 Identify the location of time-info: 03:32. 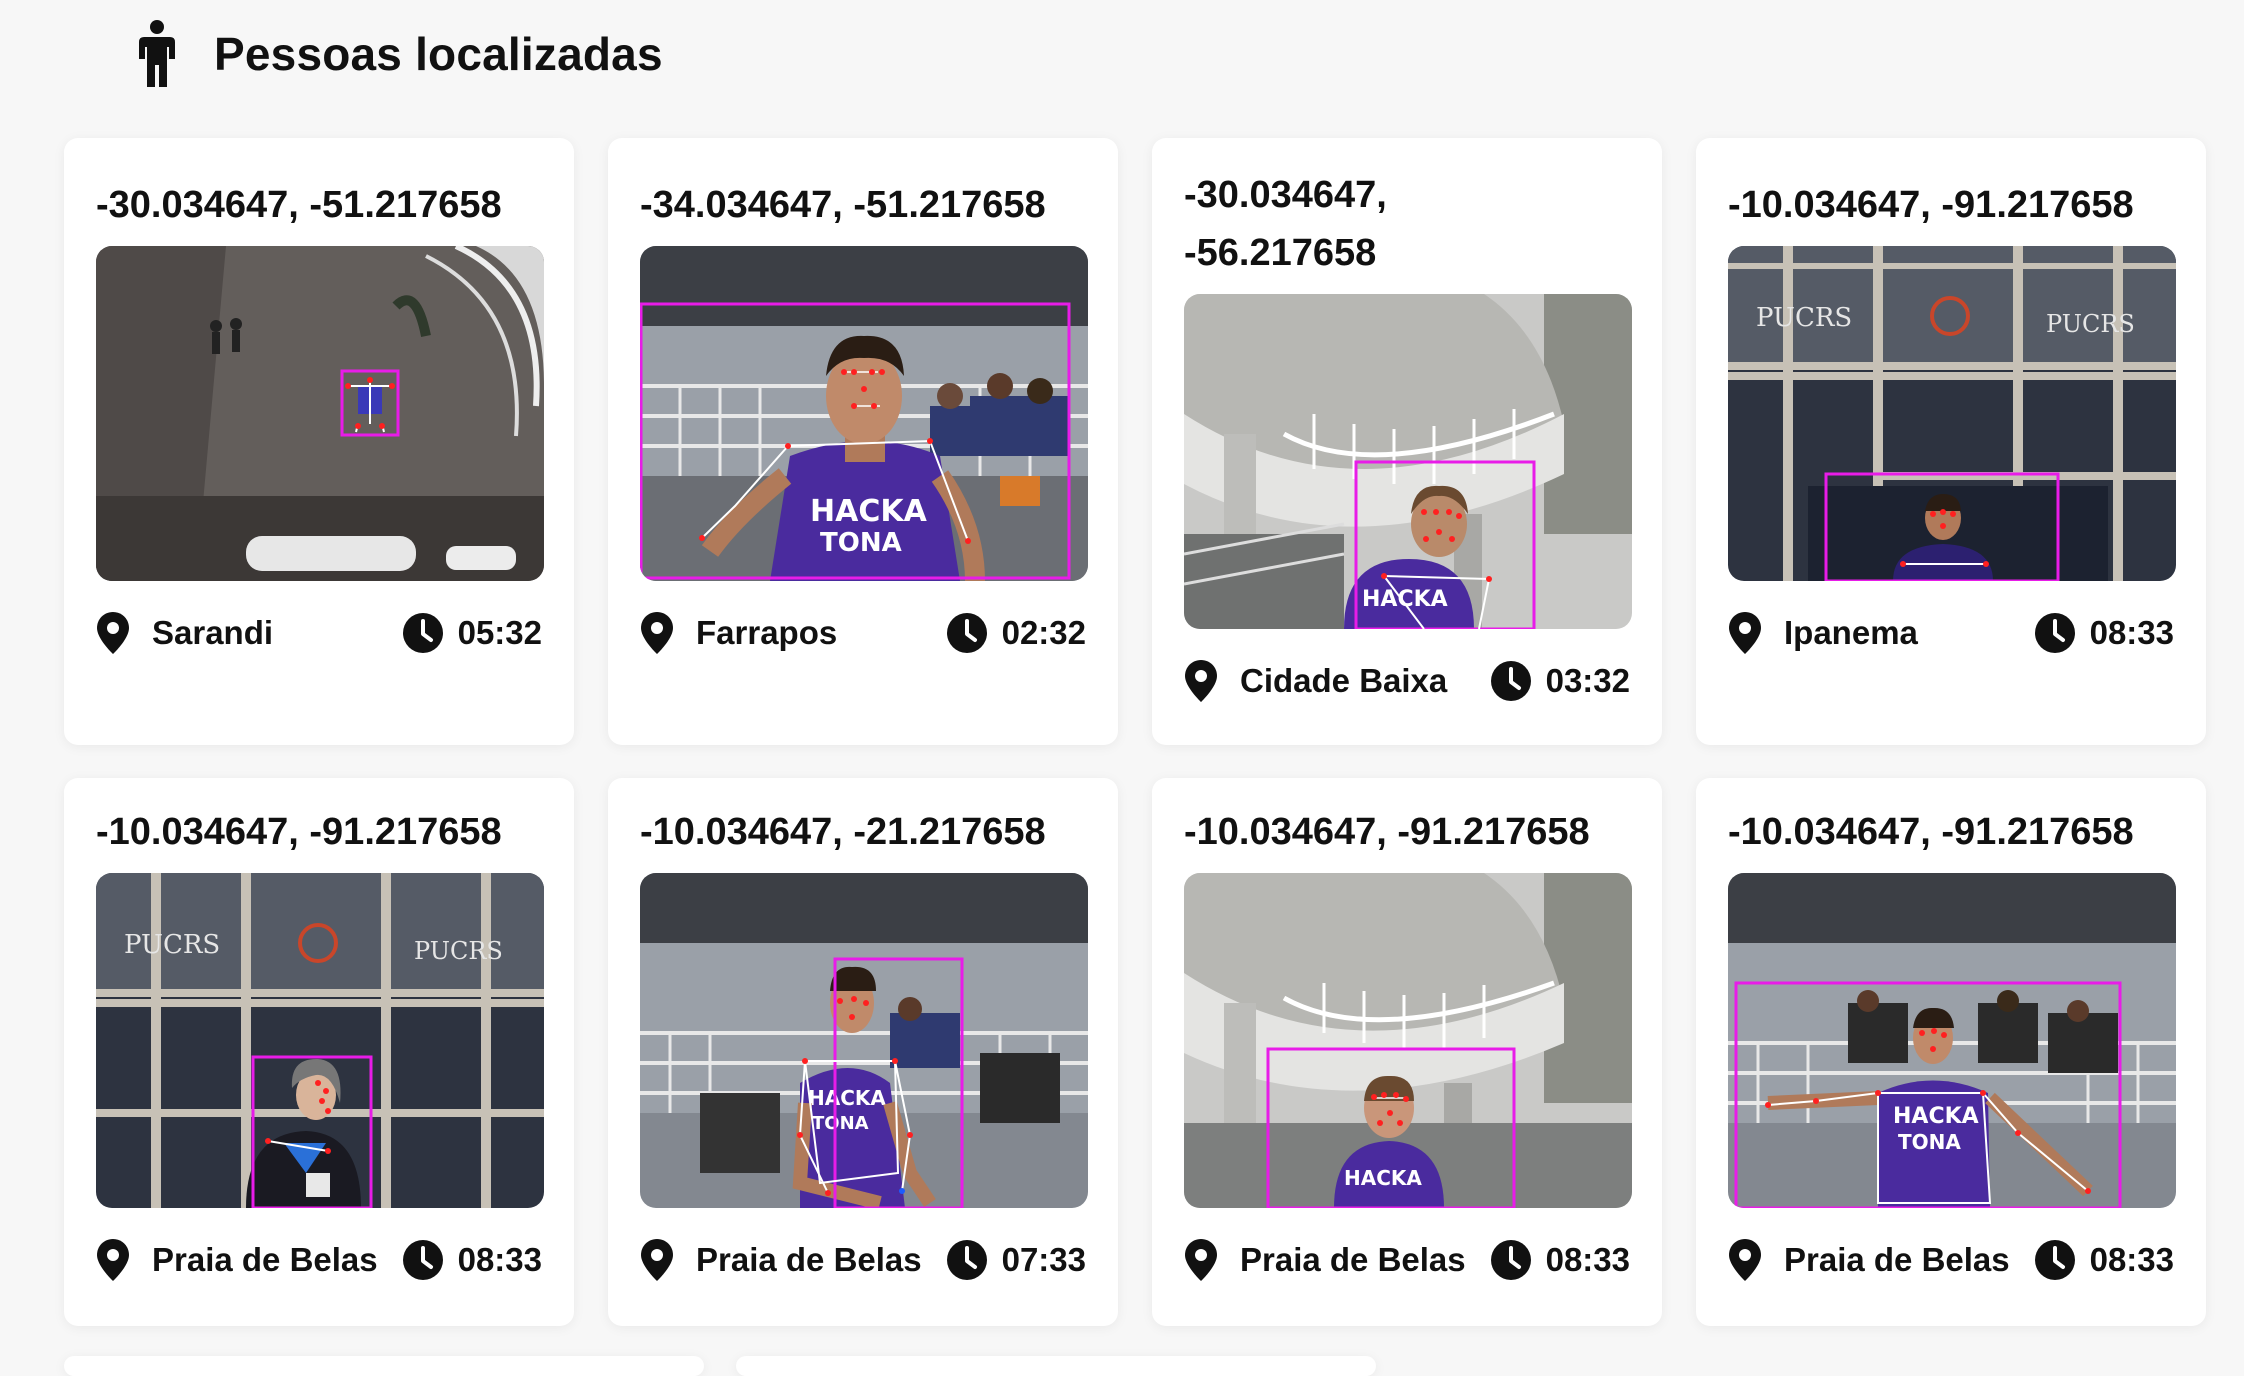
(1560, 681).